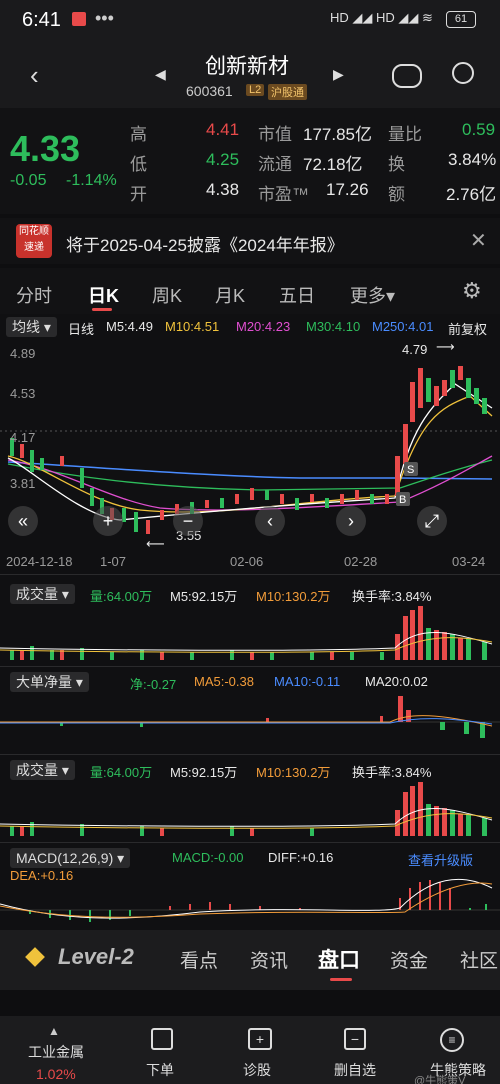  Describe the element at coordinates (452, 1040) in the screenshot. I see `menu-icon: ≡` at that location.